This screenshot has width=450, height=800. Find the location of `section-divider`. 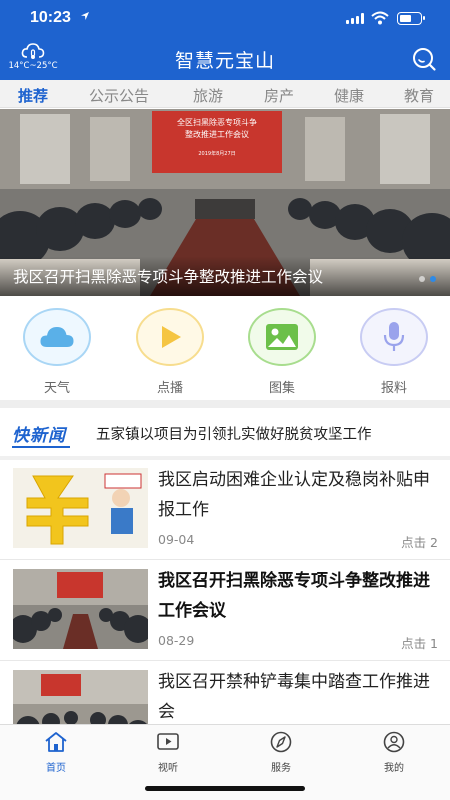

section-divider is located at coordinates (225, 404).